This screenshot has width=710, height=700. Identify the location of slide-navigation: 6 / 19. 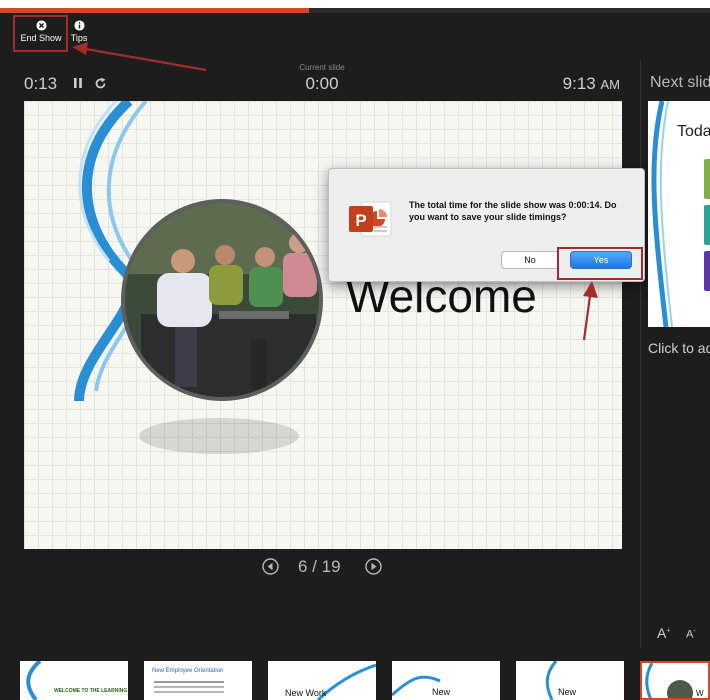
(322, 566).